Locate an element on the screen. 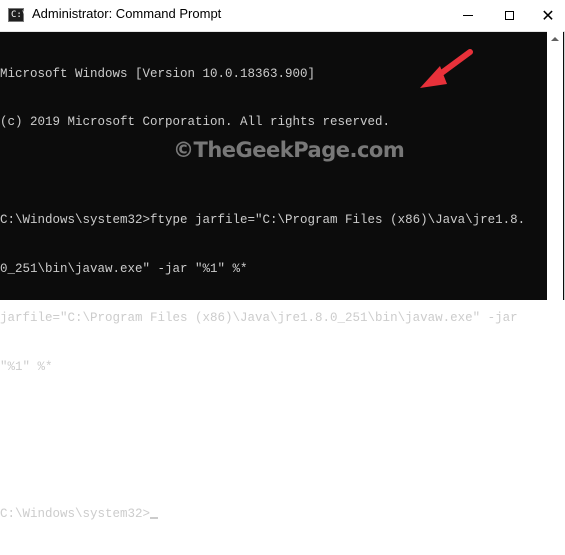  text-cursor is located at coordinates (154, 517).